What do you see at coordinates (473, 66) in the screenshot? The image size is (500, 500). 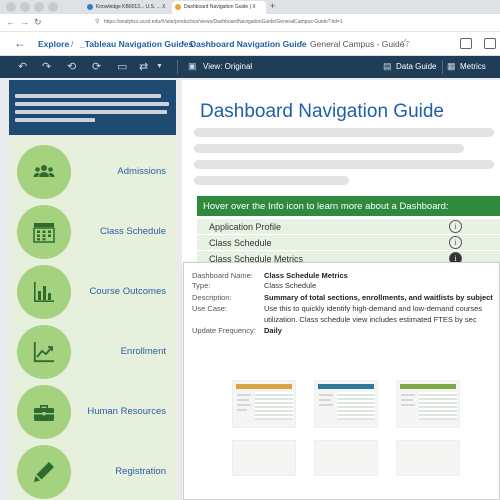 I see `metrics-button: Metrics` at bounding box center [473, 66].